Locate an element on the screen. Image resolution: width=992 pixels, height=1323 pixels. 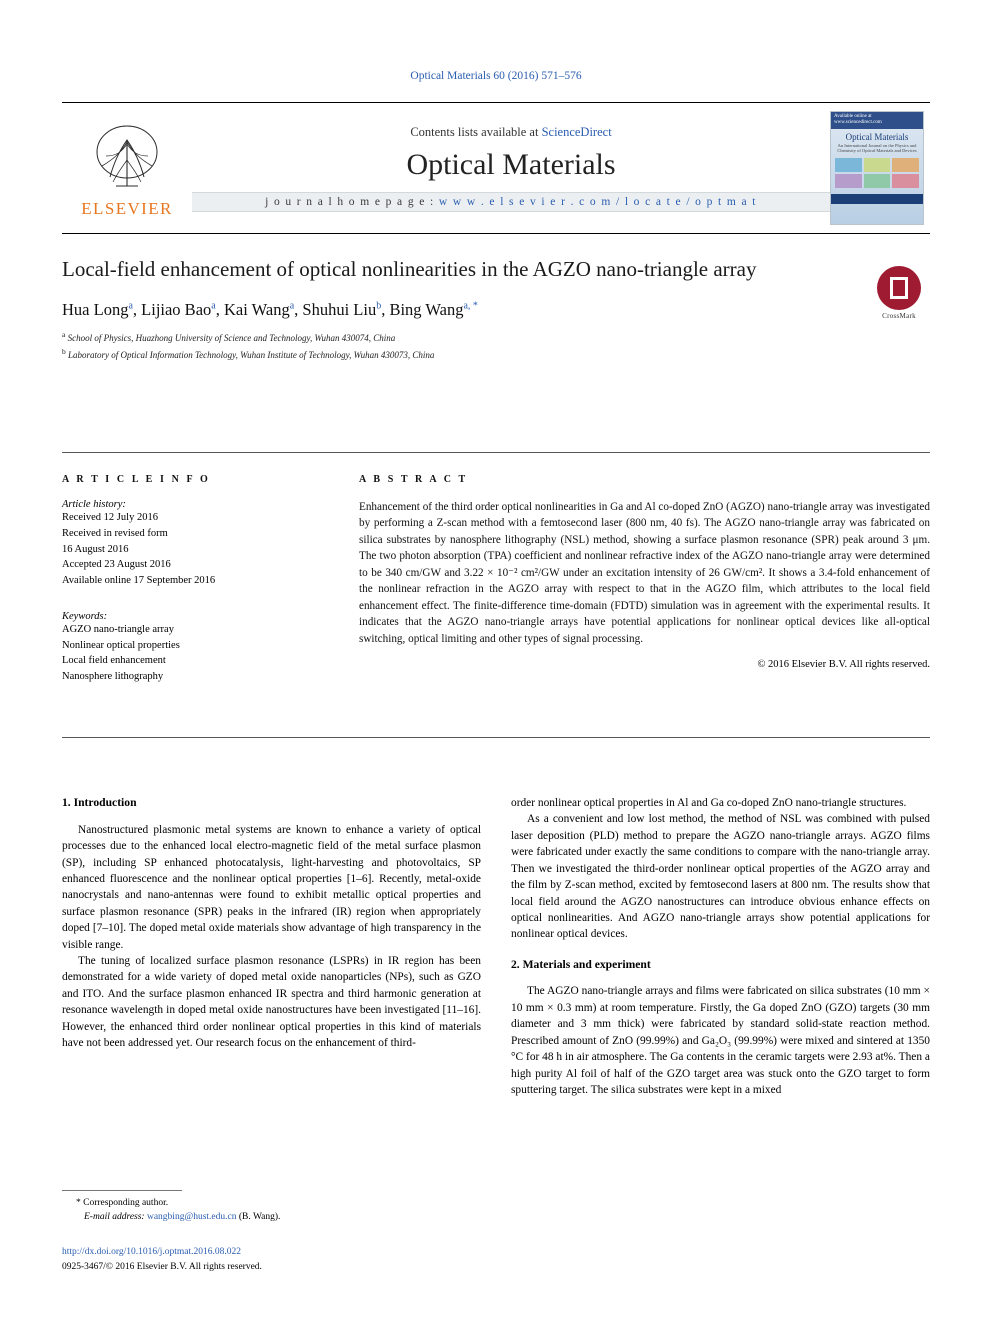
affiliation-a-marker: a is located at coordinates (64, 335).